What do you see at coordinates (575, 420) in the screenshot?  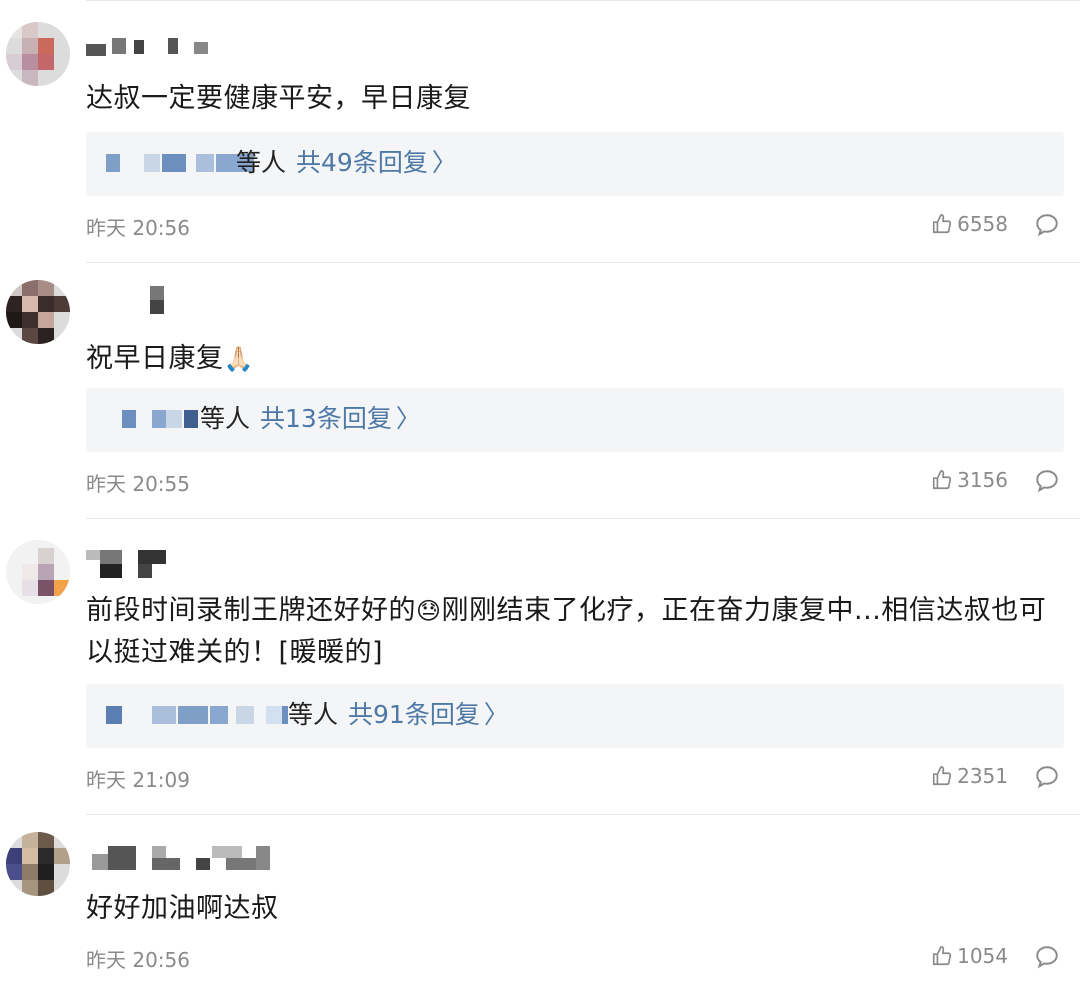 I see `reply-summary: 等人 共13条回复〉` at bounding box center [575, 420].